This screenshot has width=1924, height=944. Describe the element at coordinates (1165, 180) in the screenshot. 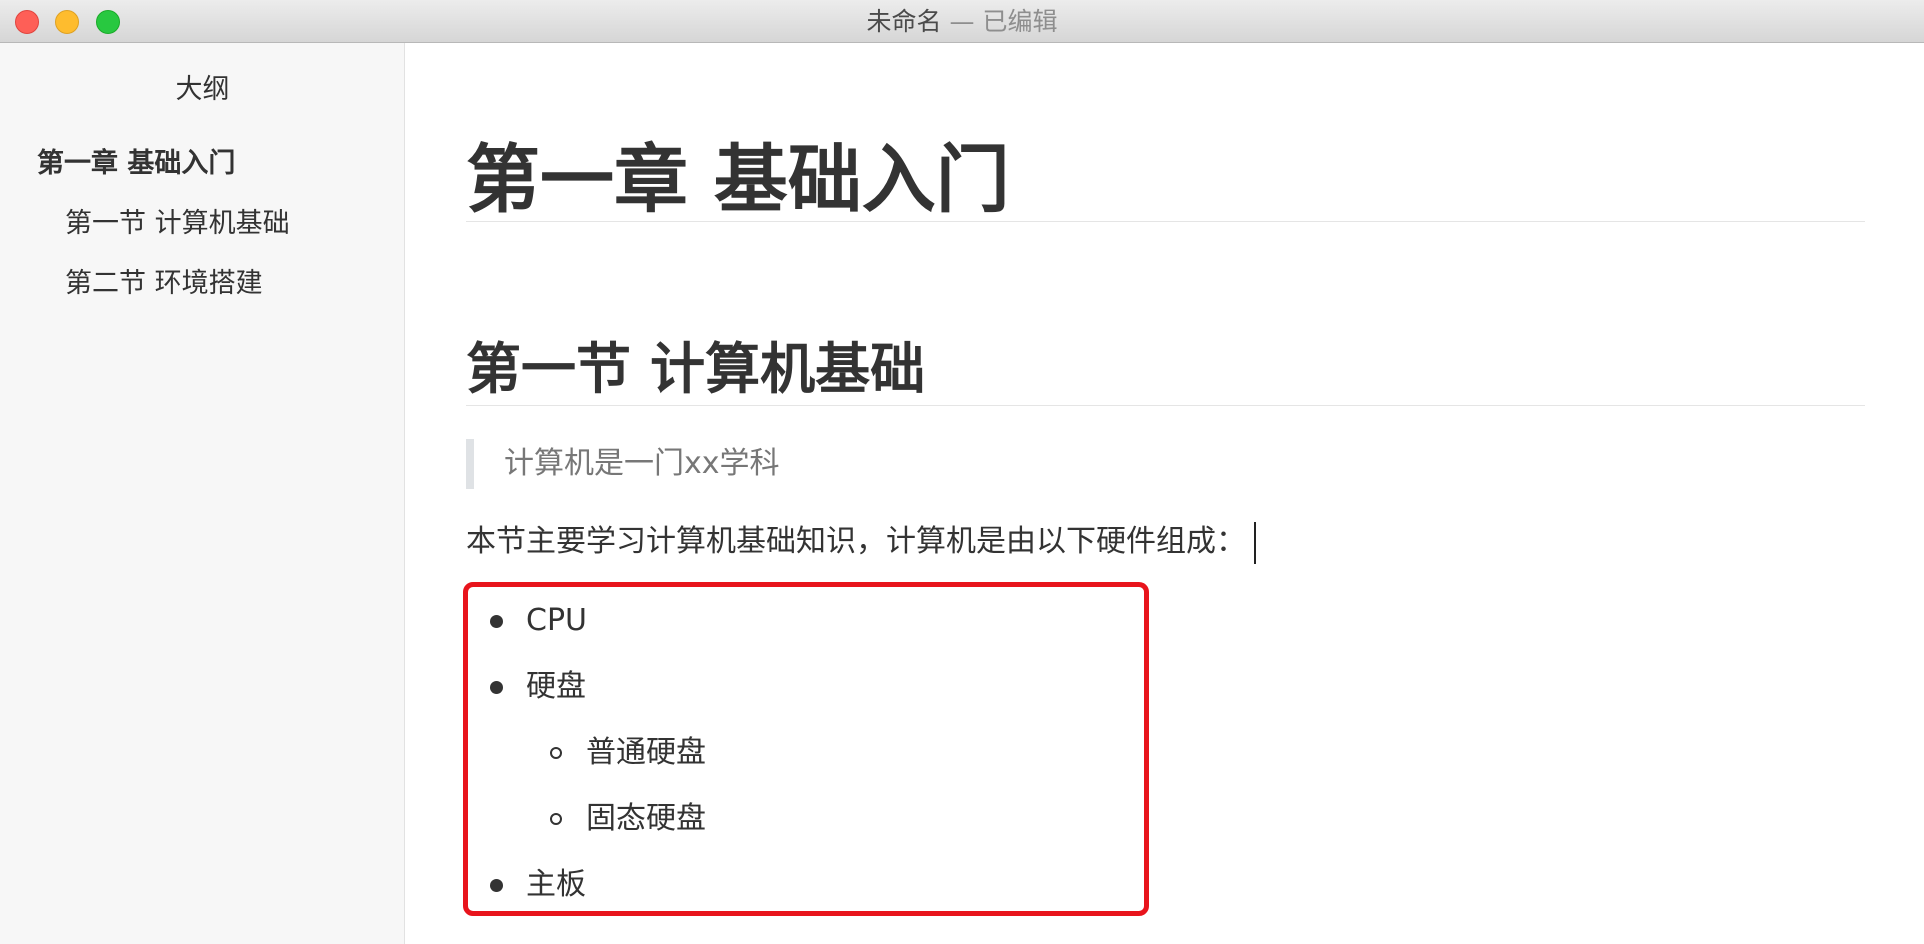

I see `heading-1: 第一章 基础入门` at that location.